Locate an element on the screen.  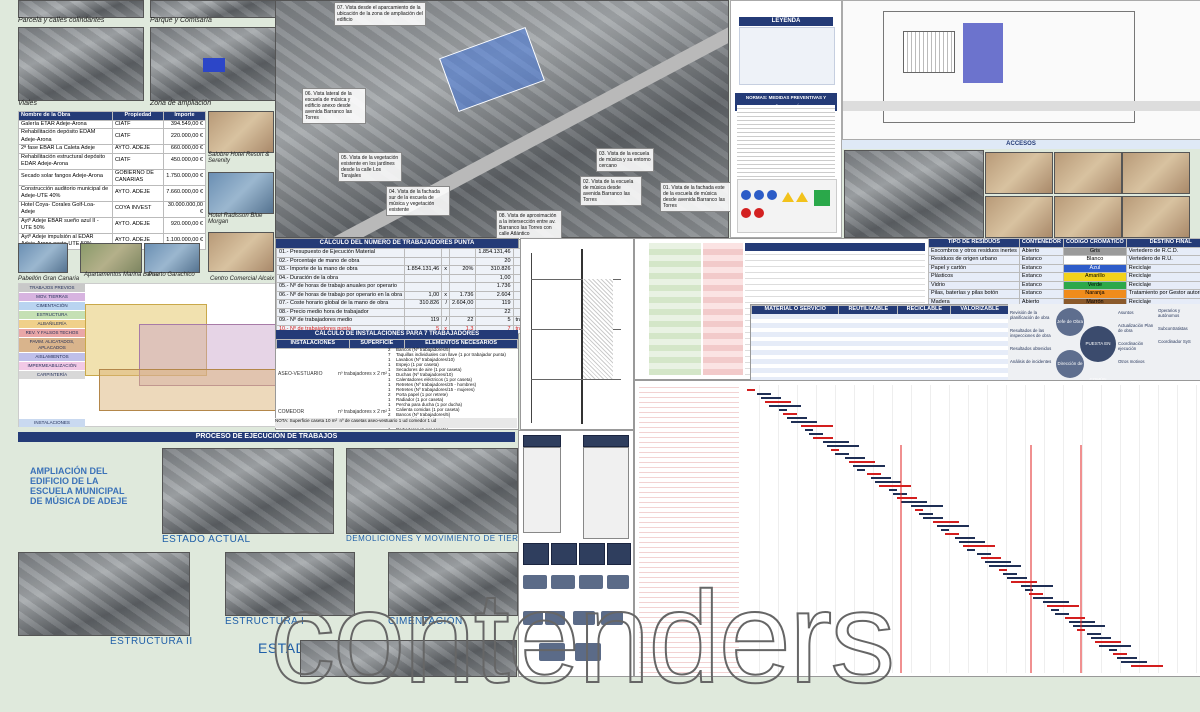
org-jefe: Jefe de Obra is located at coordinates (1070, 322).